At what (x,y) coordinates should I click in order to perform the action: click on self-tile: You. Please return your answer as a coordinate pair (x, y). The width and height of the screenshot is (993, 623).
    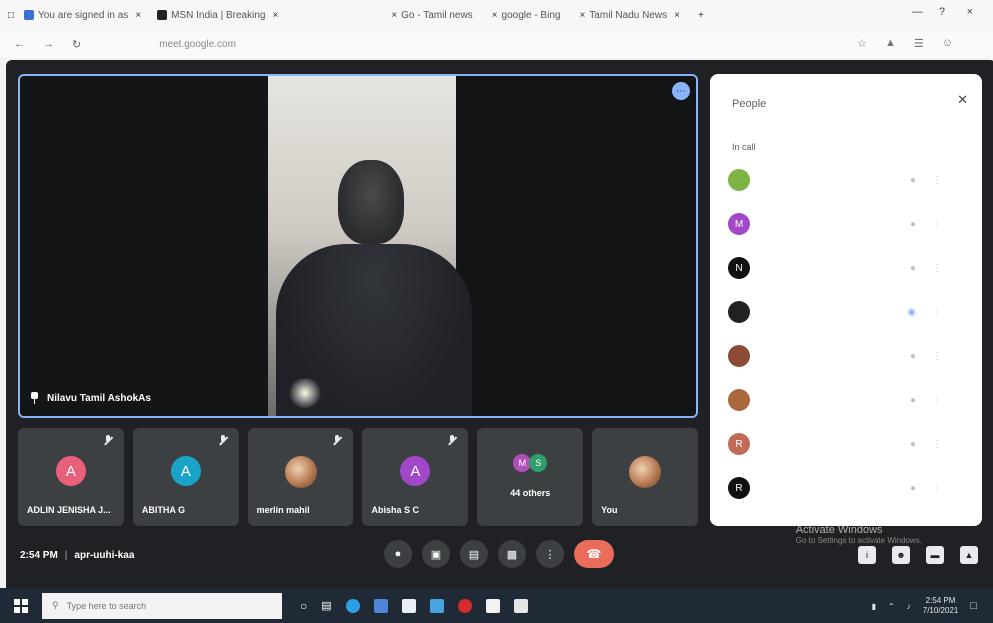
    Looking at the image, I should click on (645, 477).